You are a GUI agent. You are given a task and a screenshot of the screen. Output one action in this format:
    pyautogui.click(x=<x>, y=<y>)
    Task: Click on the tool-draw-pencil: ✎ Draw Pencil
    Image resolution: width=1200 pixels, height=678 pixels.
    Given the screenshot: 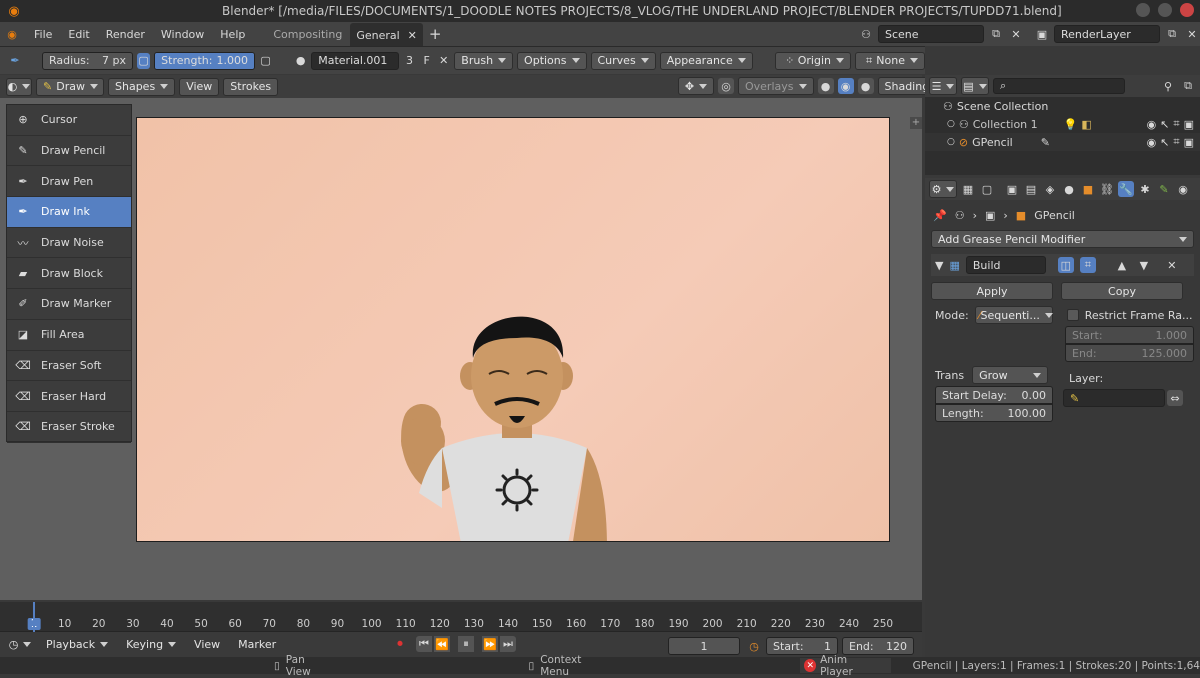 What is the action you would take?
    pyautogui.click(x=69, y=151)
    